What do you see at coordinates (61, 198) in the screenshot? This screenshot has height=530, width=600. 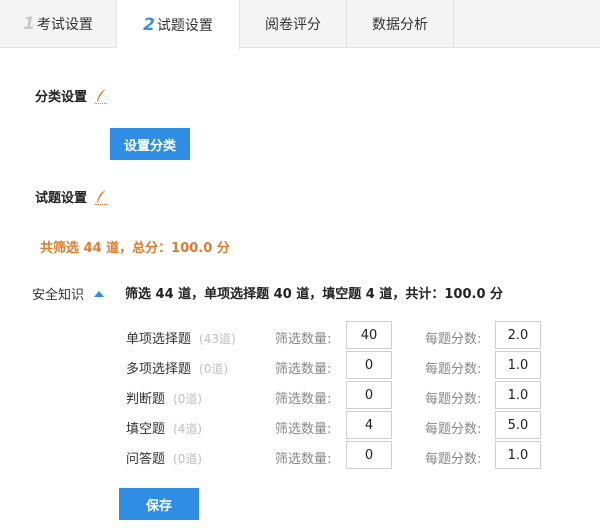 I see `question-title-text: 试题设置` at bounding box center [61, 198].